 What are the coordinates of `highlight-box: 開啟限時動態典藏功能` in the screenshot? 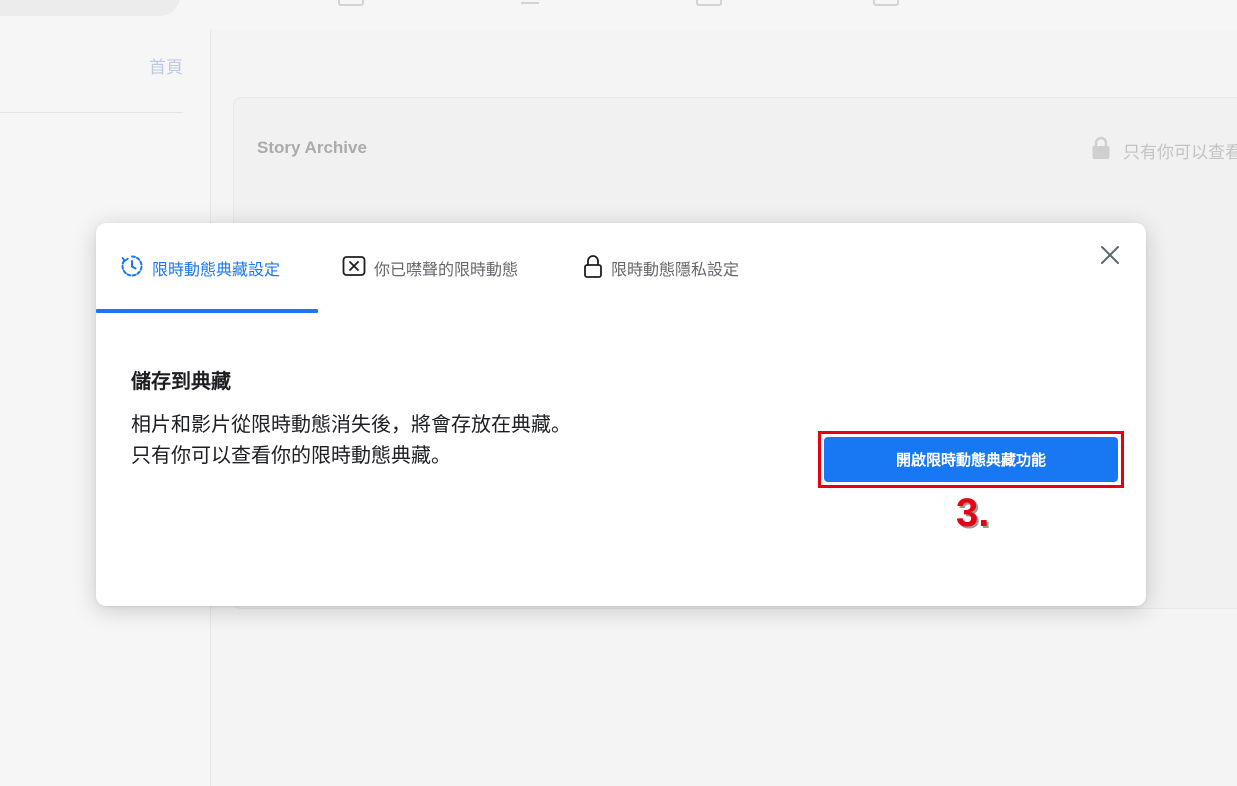 It's located at (971, 459).